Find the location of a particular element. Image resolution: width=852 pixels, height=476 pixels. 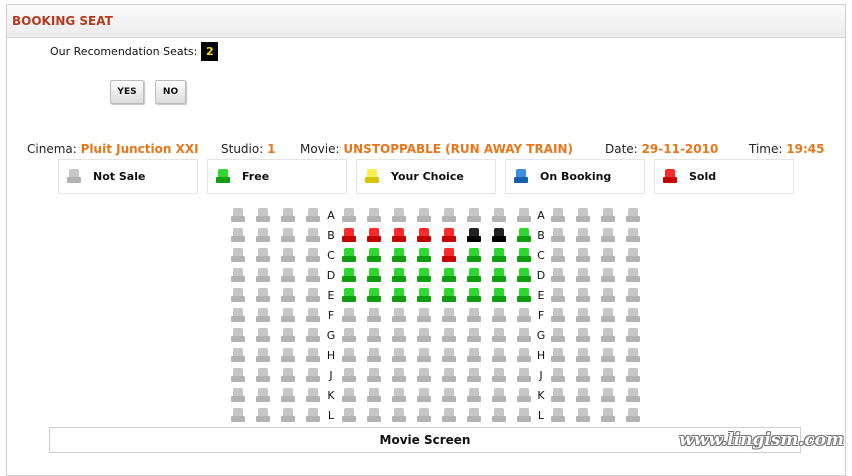

seat-K1 is located at coordinates (349, 395).